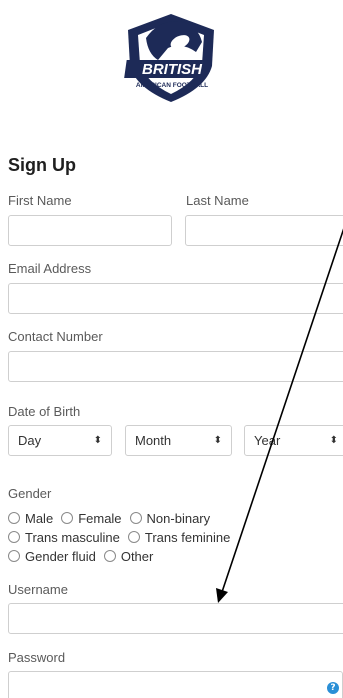 This screenshot has width=343, height=698. I want to click on gender-option-male: Male, so click(30, 518).